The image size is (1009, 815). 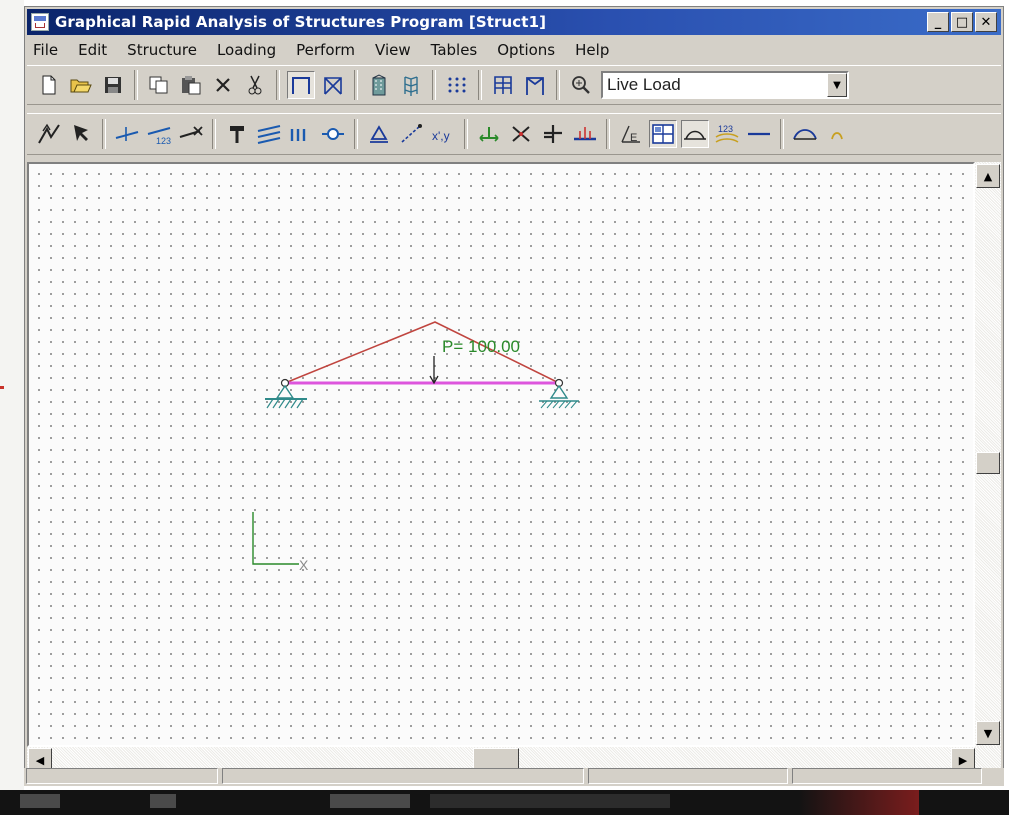 I want to click on new-icon, so click(x=49, y=85).